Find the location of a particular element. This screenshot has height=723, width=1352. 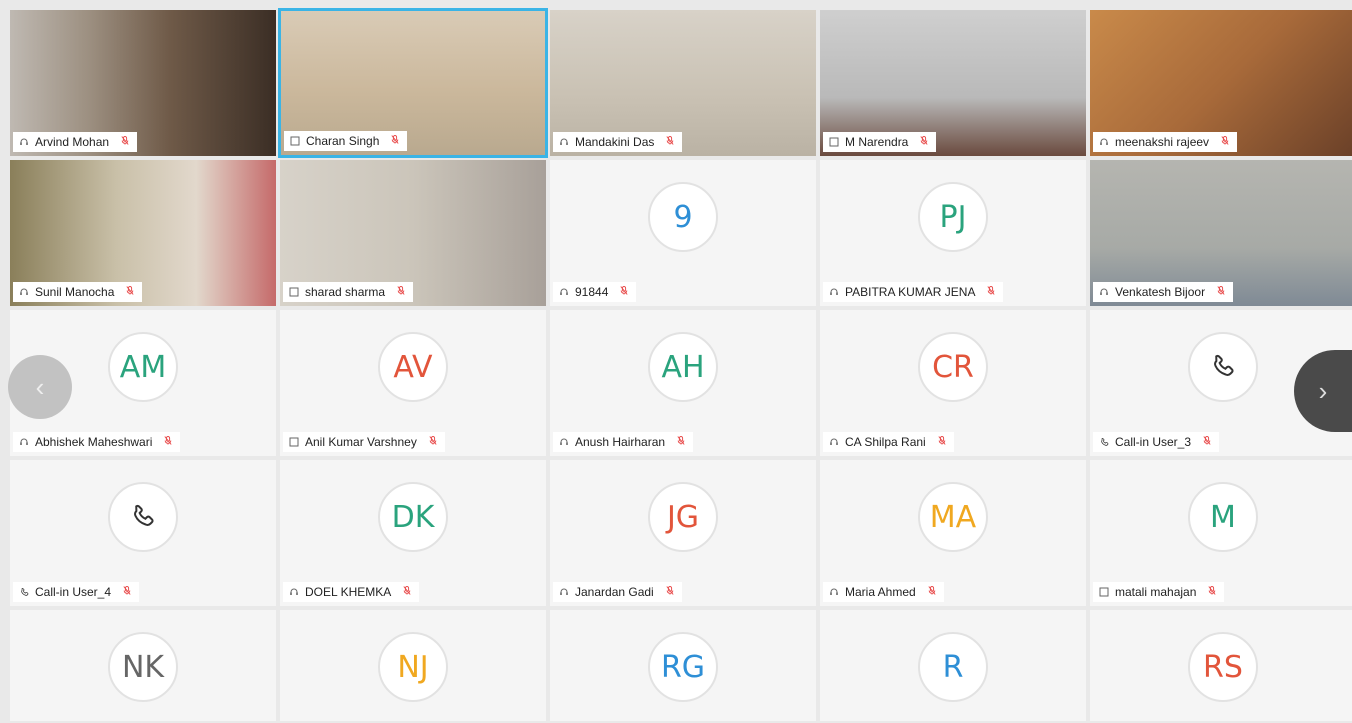

participant-name: Mandakini Das is located at coordinates (615, 142).